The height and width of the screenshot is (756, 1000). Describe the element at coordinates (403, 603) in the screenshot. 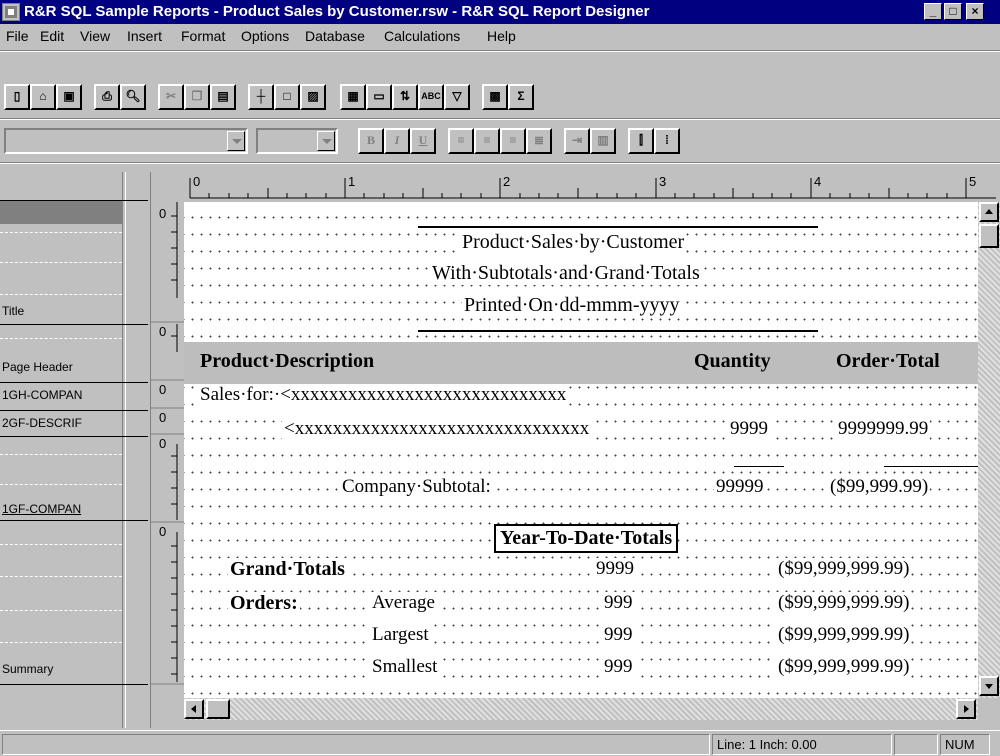

I see `average-label: Average` at that location.